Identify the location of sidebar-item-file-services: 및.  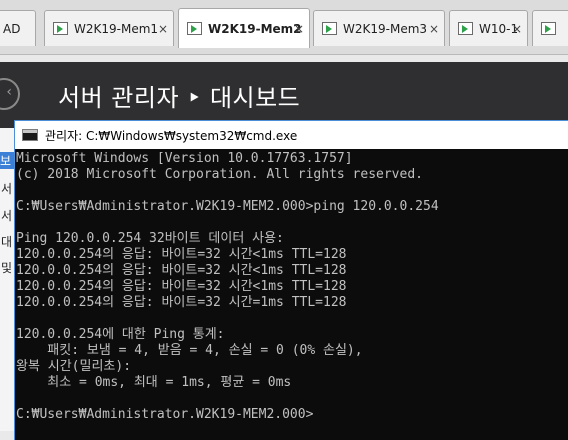
(6, 267).